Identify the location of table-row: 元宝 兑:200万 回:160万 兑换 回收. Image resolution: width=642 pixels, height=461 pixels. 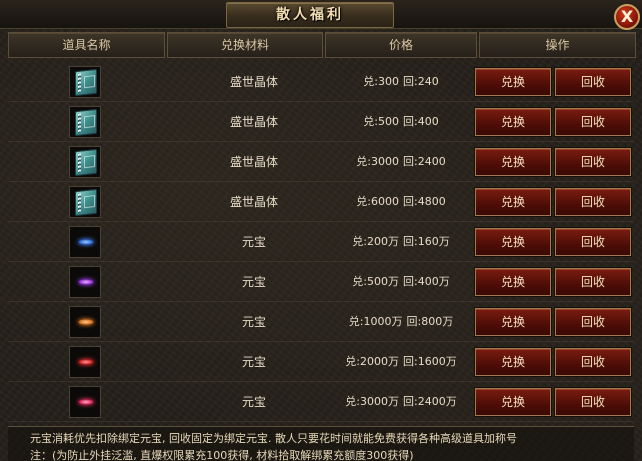
(321, 242).